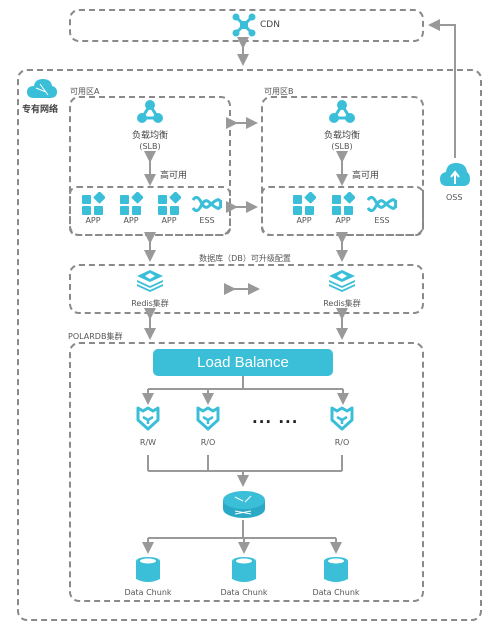 The image size is (500, 627). Describe the element at coordinates (148, 418) in the screenshot. I see `rw-node-icon` at that location.